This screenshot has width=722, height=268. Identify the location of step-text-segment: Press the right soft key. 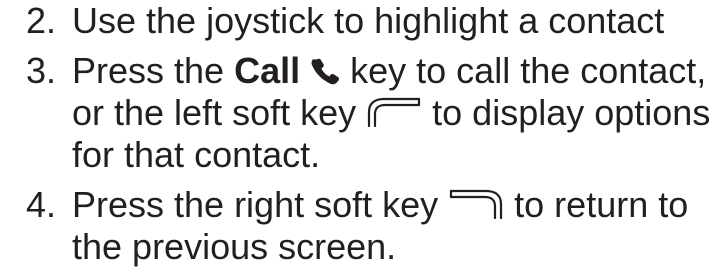
(260, 204).